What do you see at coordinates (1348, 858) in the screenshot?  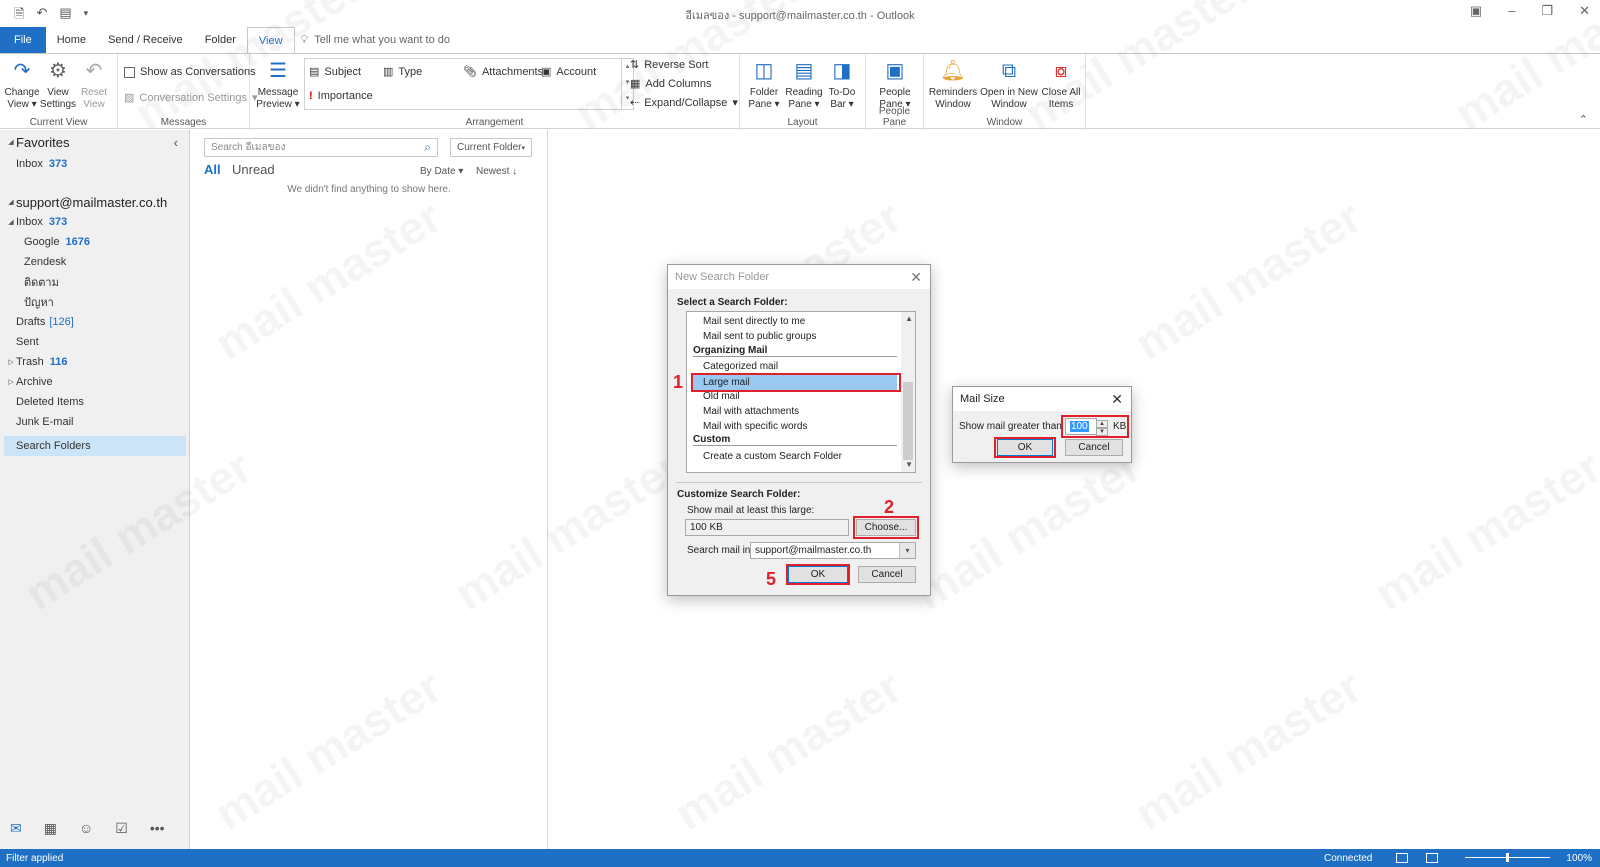 I see `connection-status: Connected` at bounding box center [1348, 858].